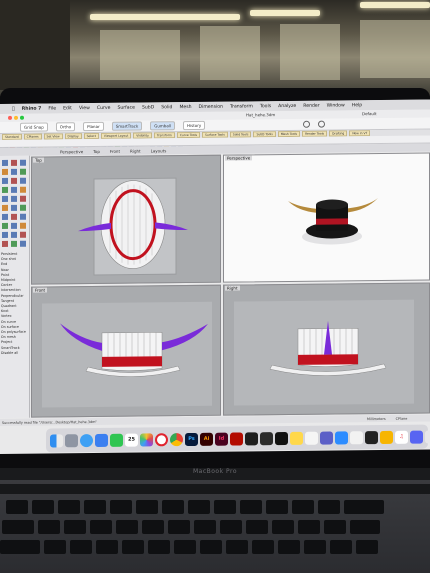 The width and height of the screenshot is (430, 573). Describe the element at coordinates (194, 125) in the screenshot. I see `history-toggle: History` at that location.